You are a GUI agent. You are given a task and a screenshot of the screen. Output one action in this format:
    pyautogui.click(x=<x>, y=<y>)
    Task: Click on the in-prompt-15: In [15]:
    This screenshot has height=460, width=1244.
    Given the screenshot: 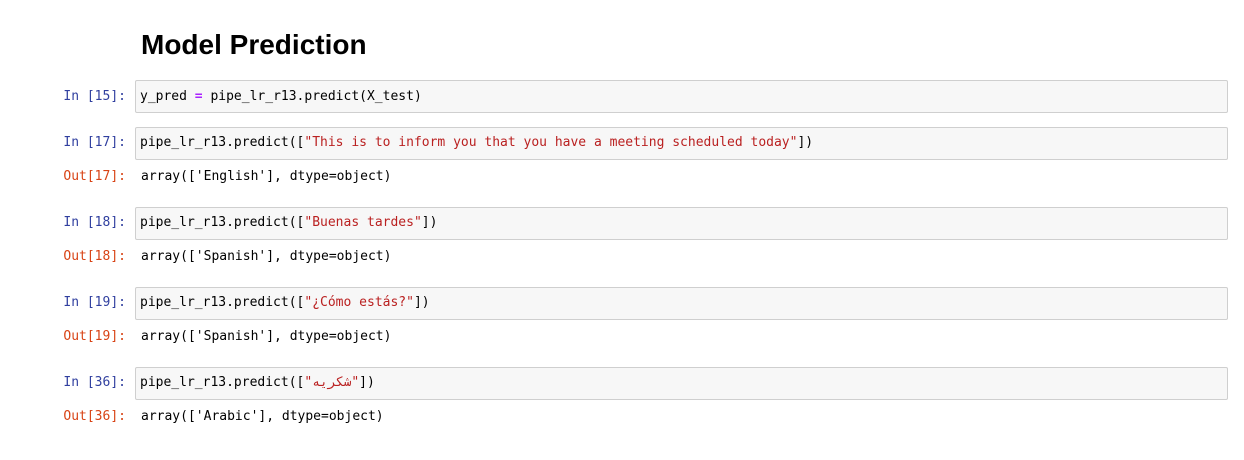 What is the action you would take?
    pyautogui.click(x=94, y=96)
    